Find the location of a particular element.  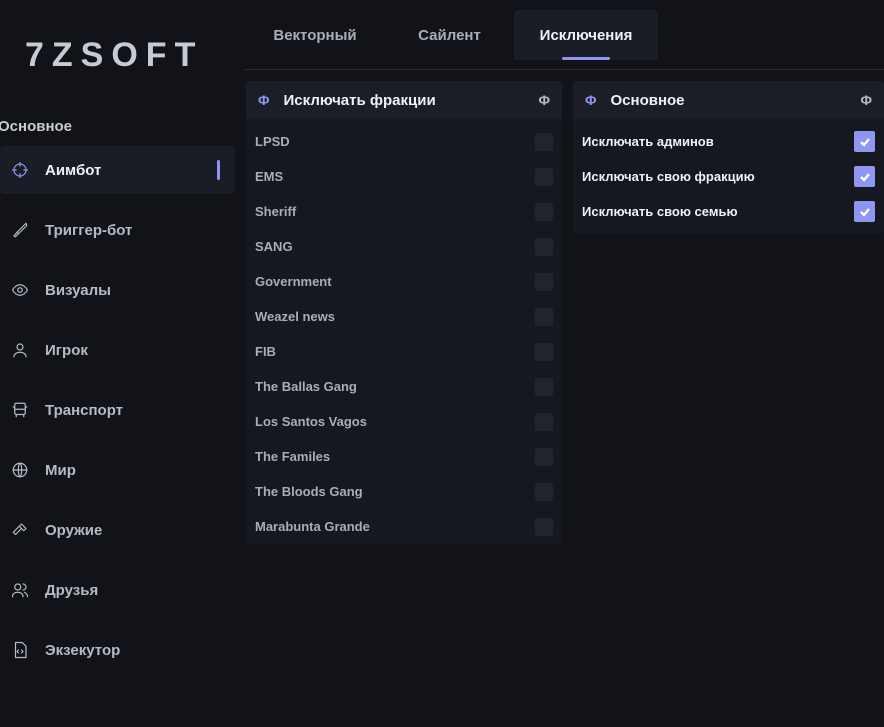

tab-silent: Сайлент is located at coordinates (449, 35).